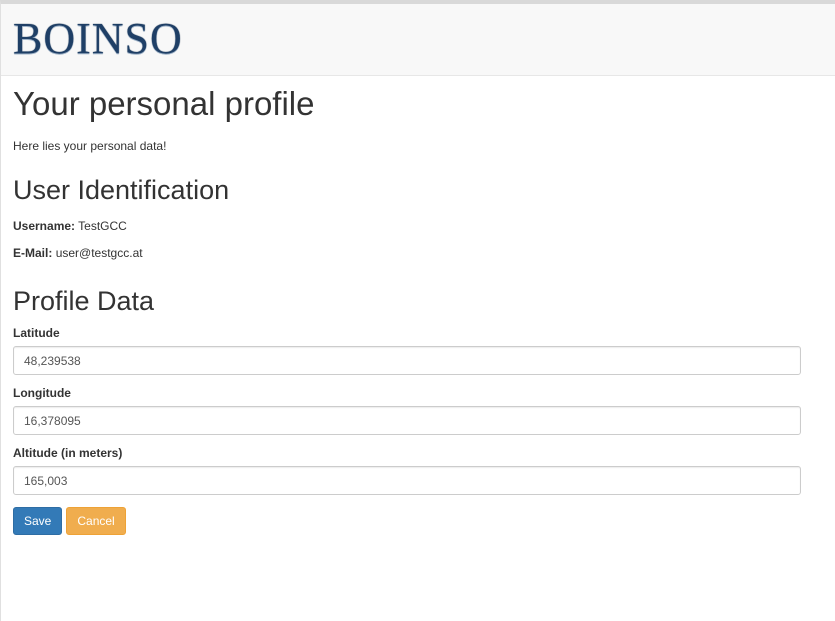 This screenshot has width=835, height=621. Describe the element at coordinates (38, 521) in the screenshot. I see `save-button: Save` at that location.